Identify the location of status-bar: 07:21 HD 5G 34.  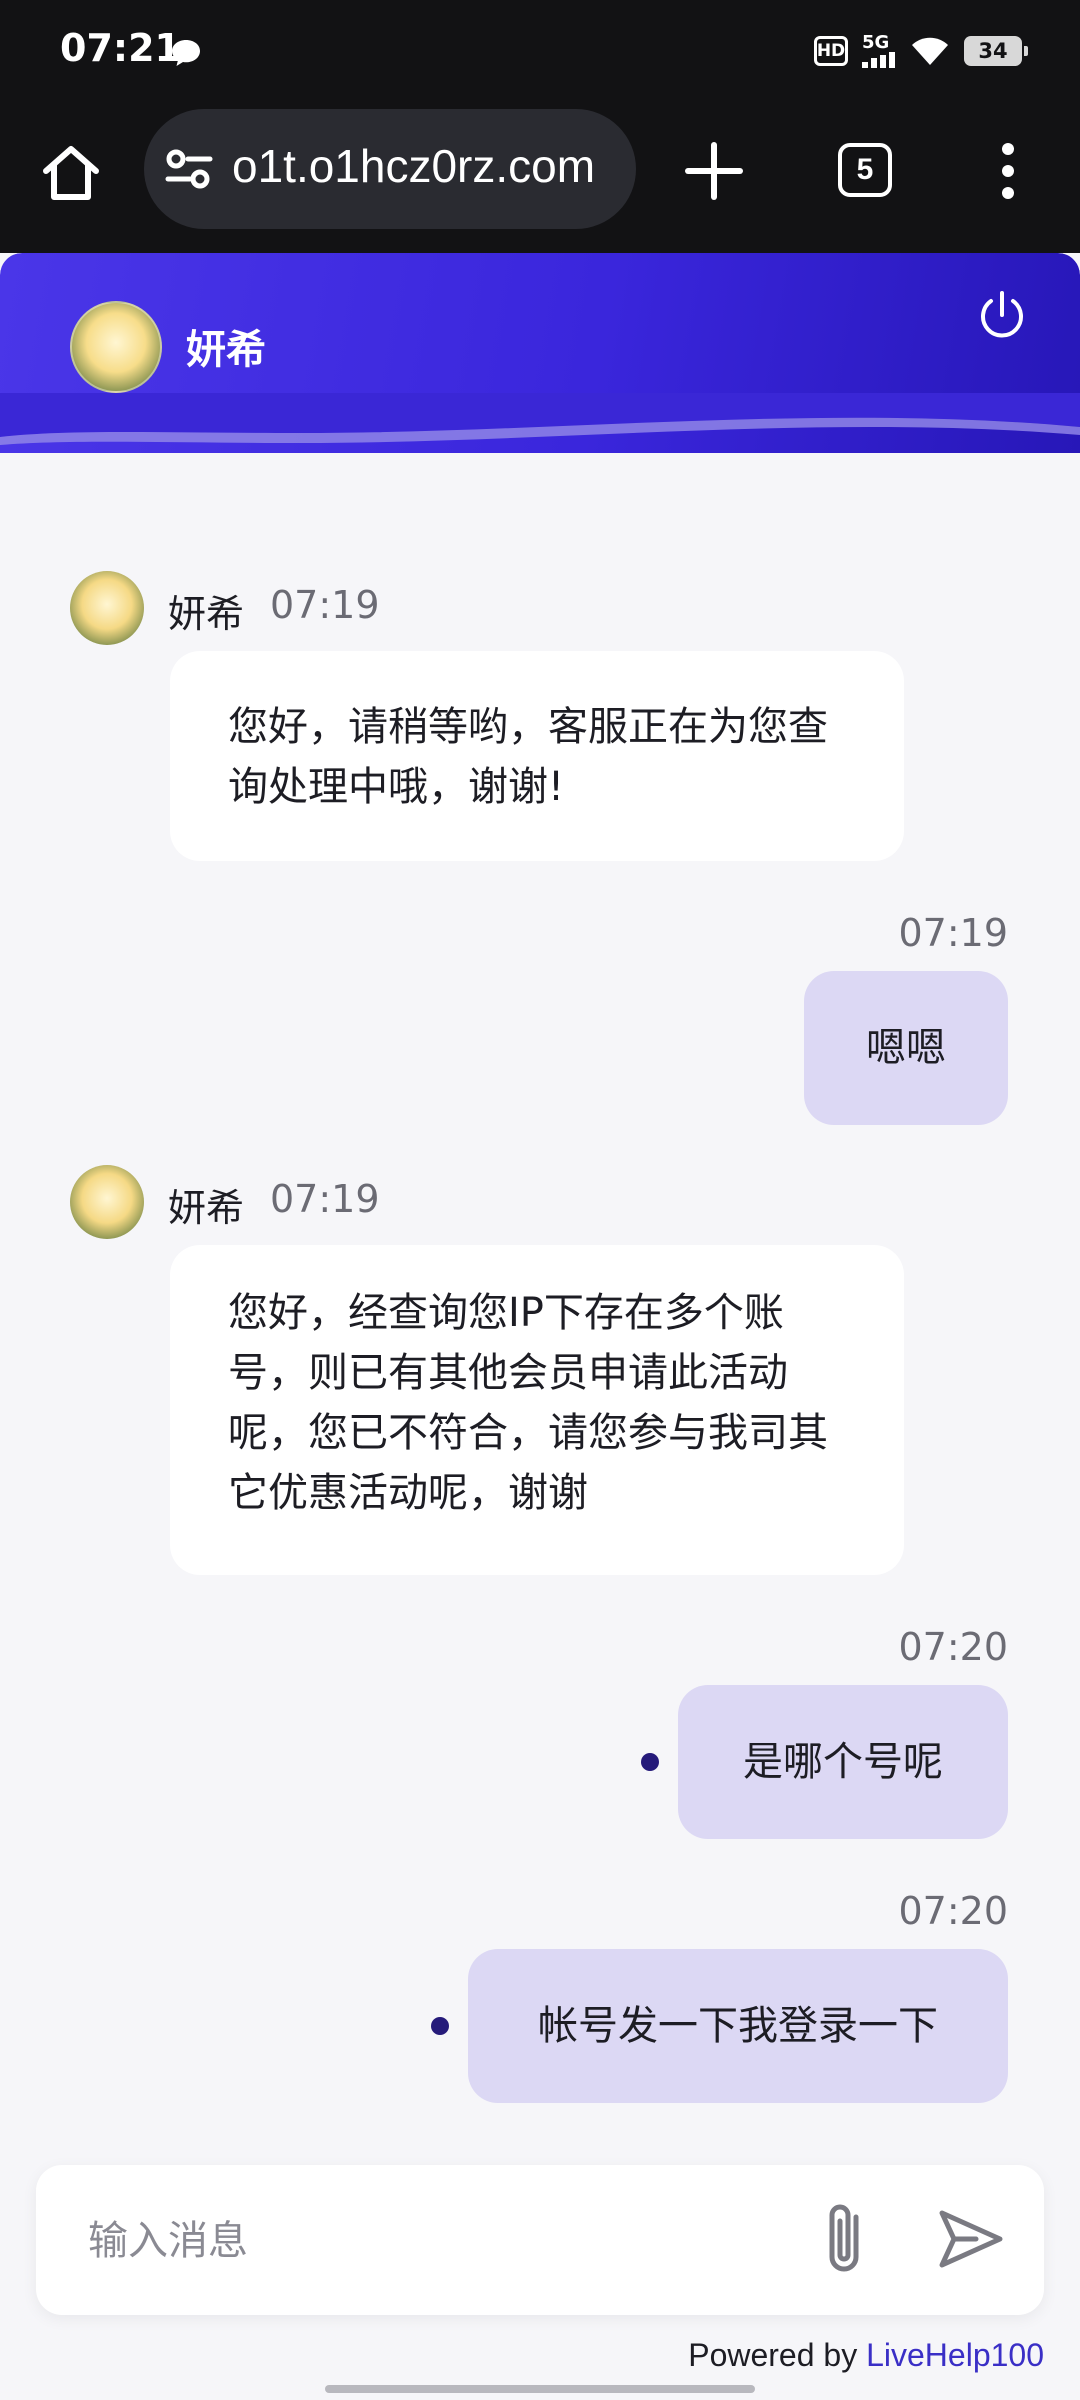
(540, 52).